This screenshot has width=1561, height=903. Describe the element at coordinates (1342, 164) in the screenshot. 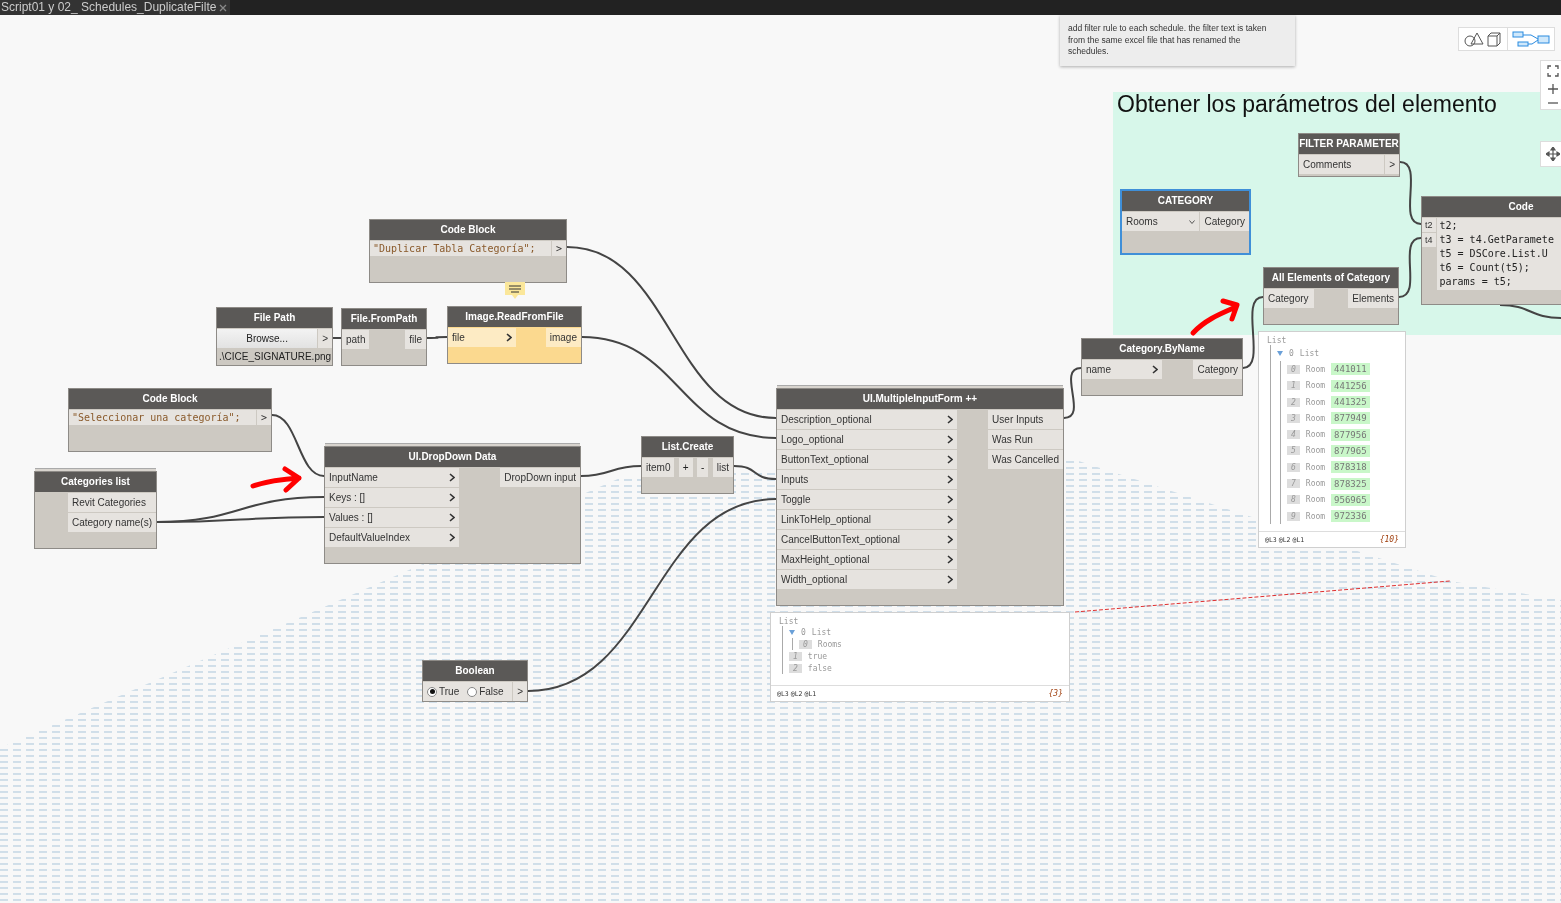

I see `text-field: Comments` at that location.